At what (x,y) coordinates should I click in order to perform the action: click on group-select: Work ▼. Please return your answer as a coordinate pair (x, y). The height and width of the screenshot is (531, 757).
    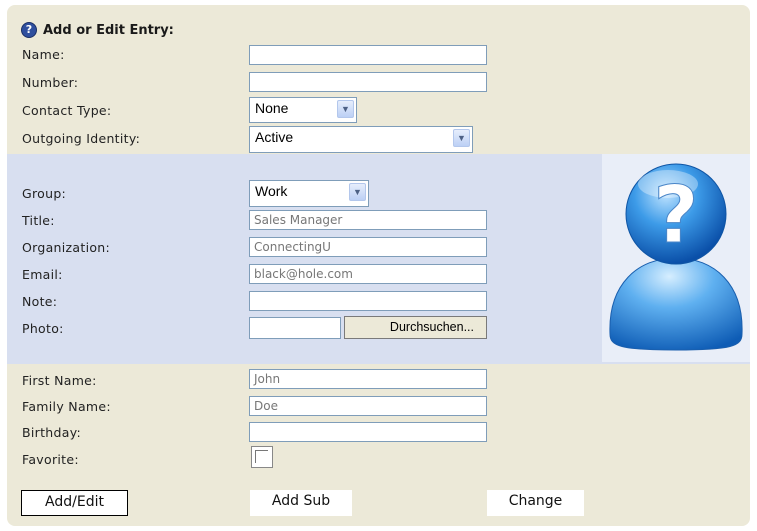
    Looking at the image, I should click on (309, 193).